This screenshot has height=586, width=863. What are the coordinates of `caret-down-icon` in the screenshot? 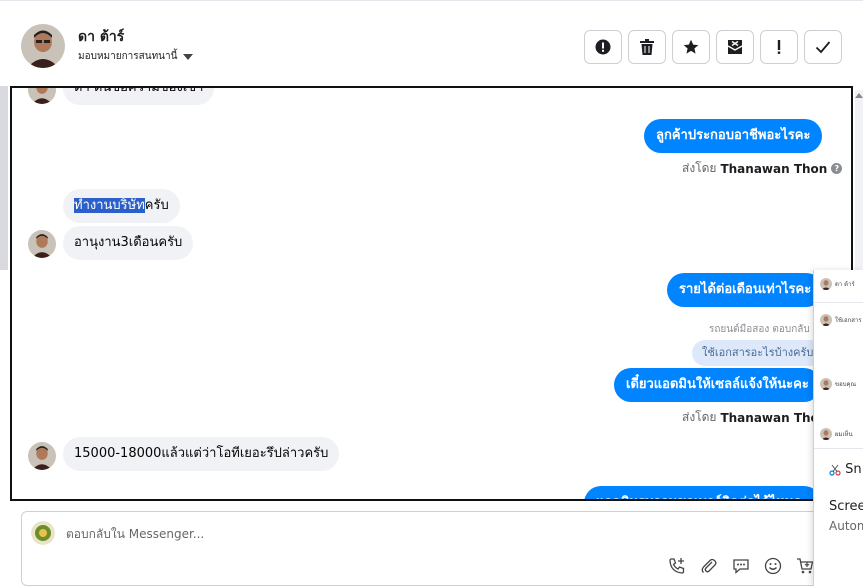 It's located at (188, 56).